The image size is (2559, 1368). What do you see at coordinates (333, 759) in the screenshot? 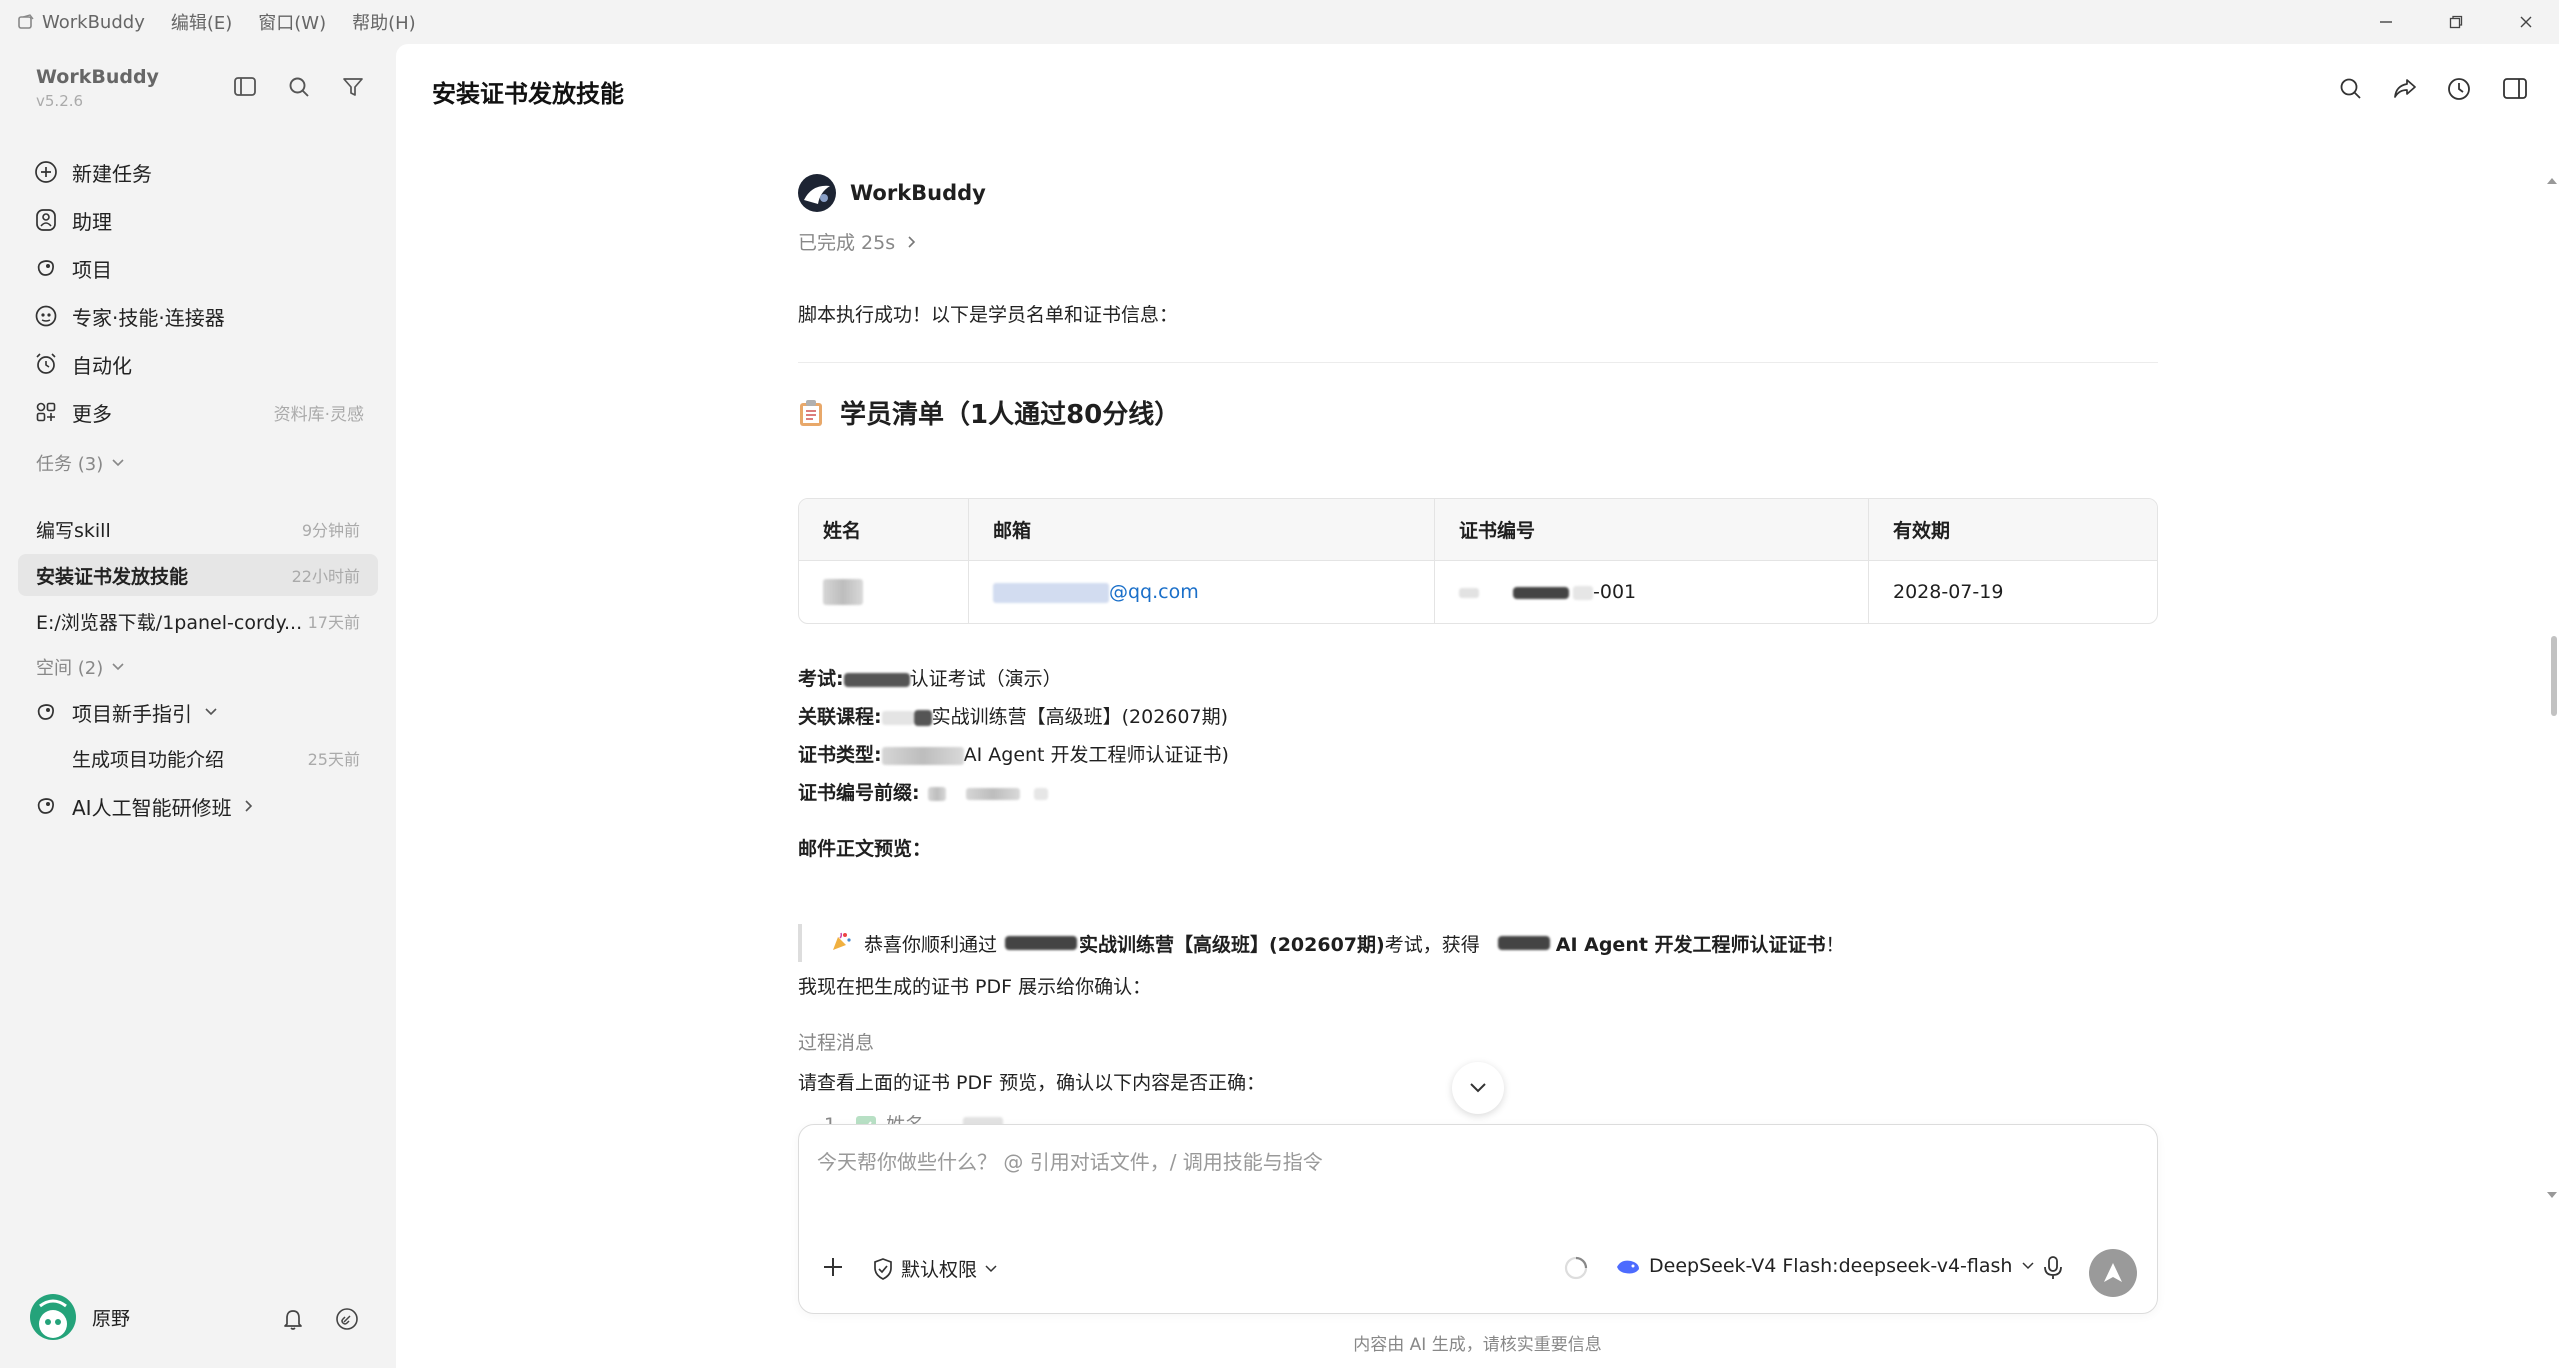
I see `space-child-time: 25天前` at bounding box center [333, 759].